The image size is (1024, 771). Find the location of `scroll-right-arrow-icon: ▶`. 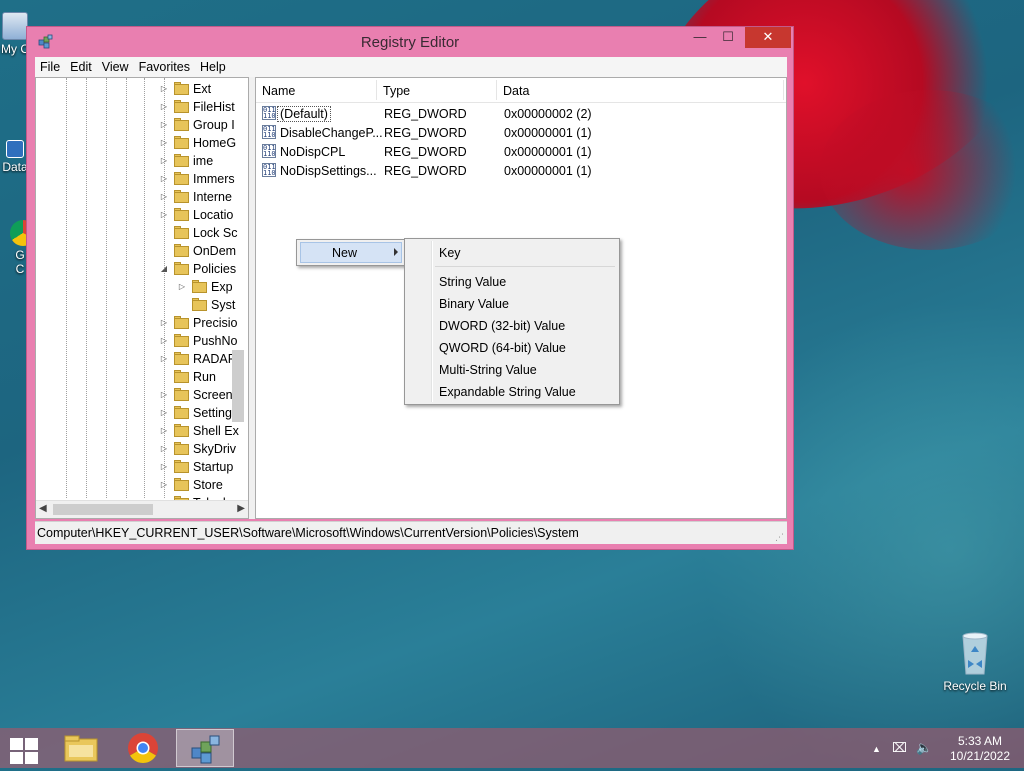

scroll-right-arrow-icon: ▶ is located at coordinates (241, 508).